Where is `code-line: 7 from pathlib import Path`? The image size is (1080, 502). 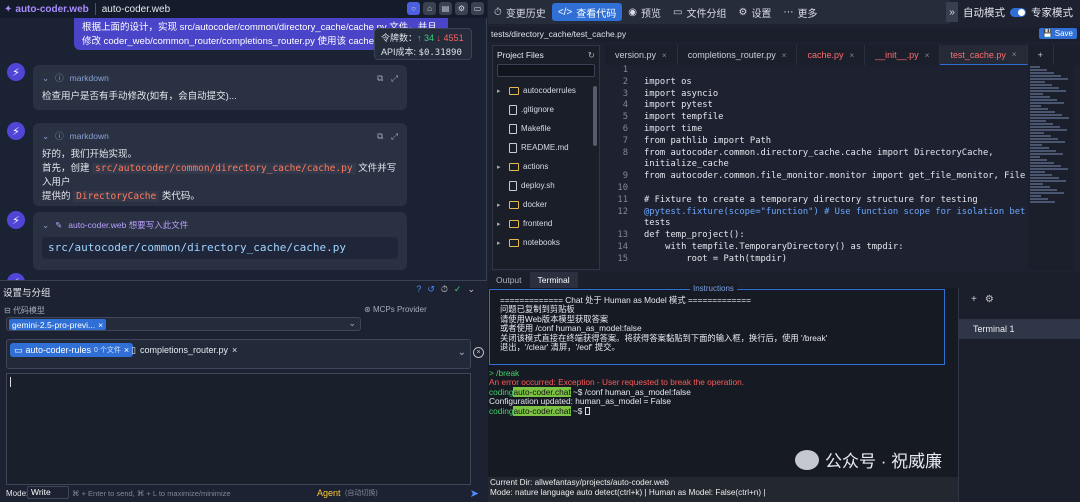 code-line: 7 from pathlib import Path is located at coordinates (697, 140).